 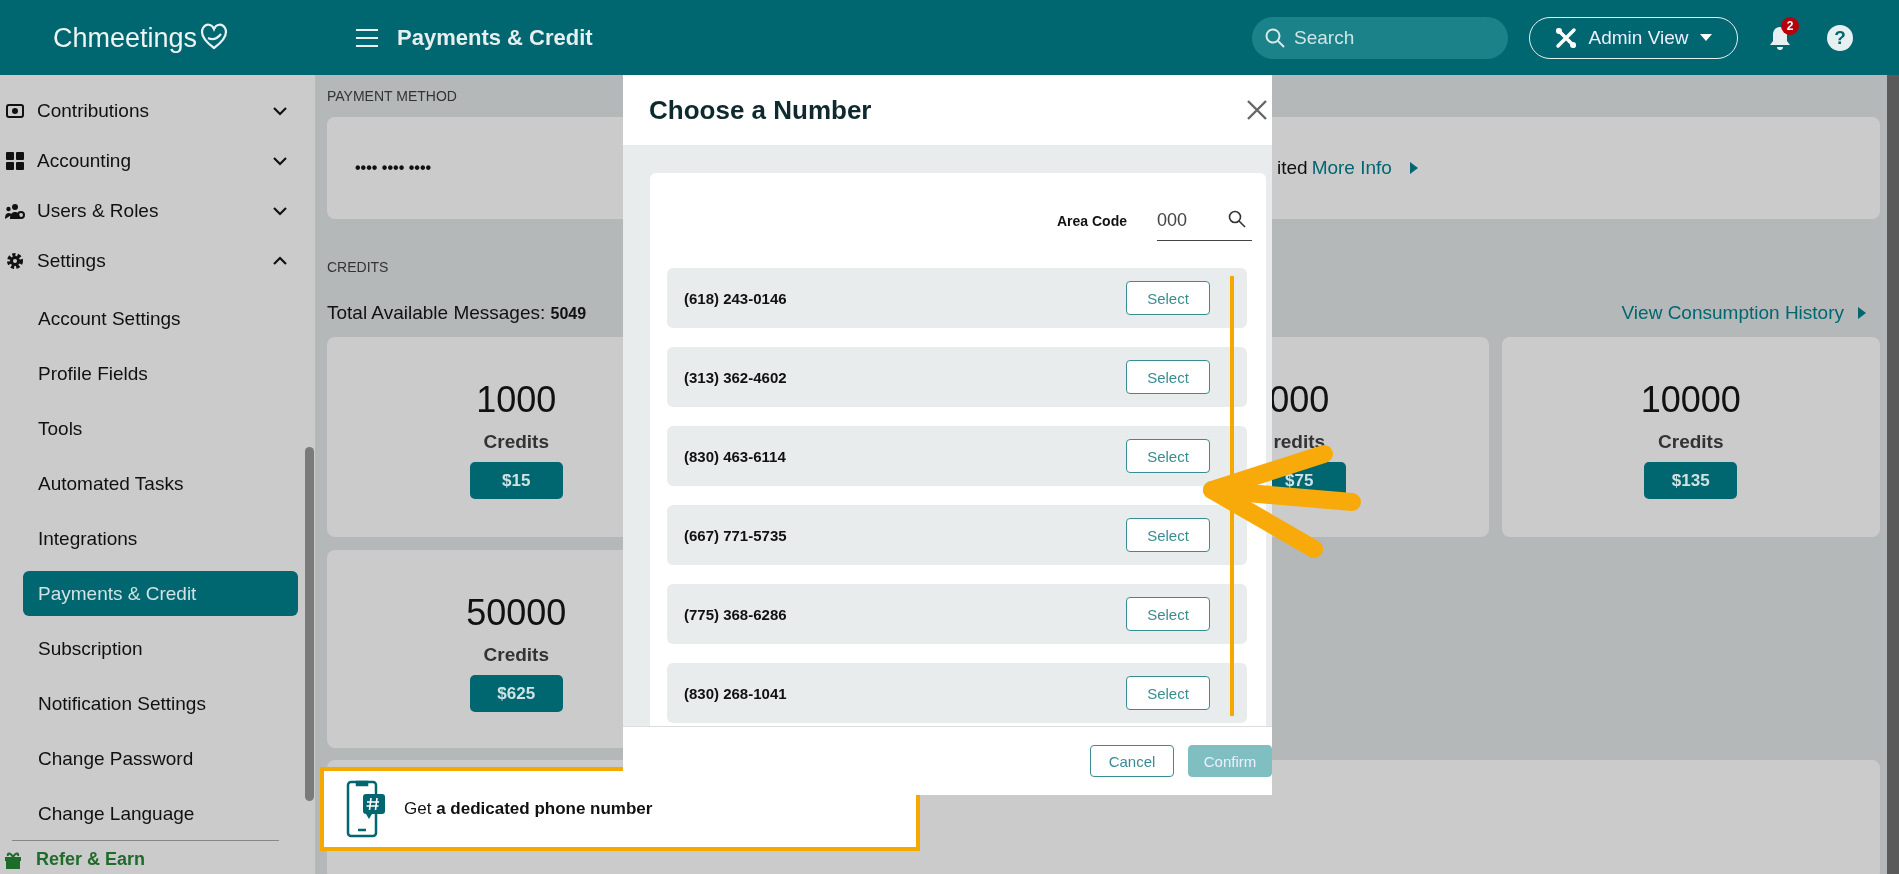 I want to click on area-code-label: Area Code, so click(x=1091, y=221).